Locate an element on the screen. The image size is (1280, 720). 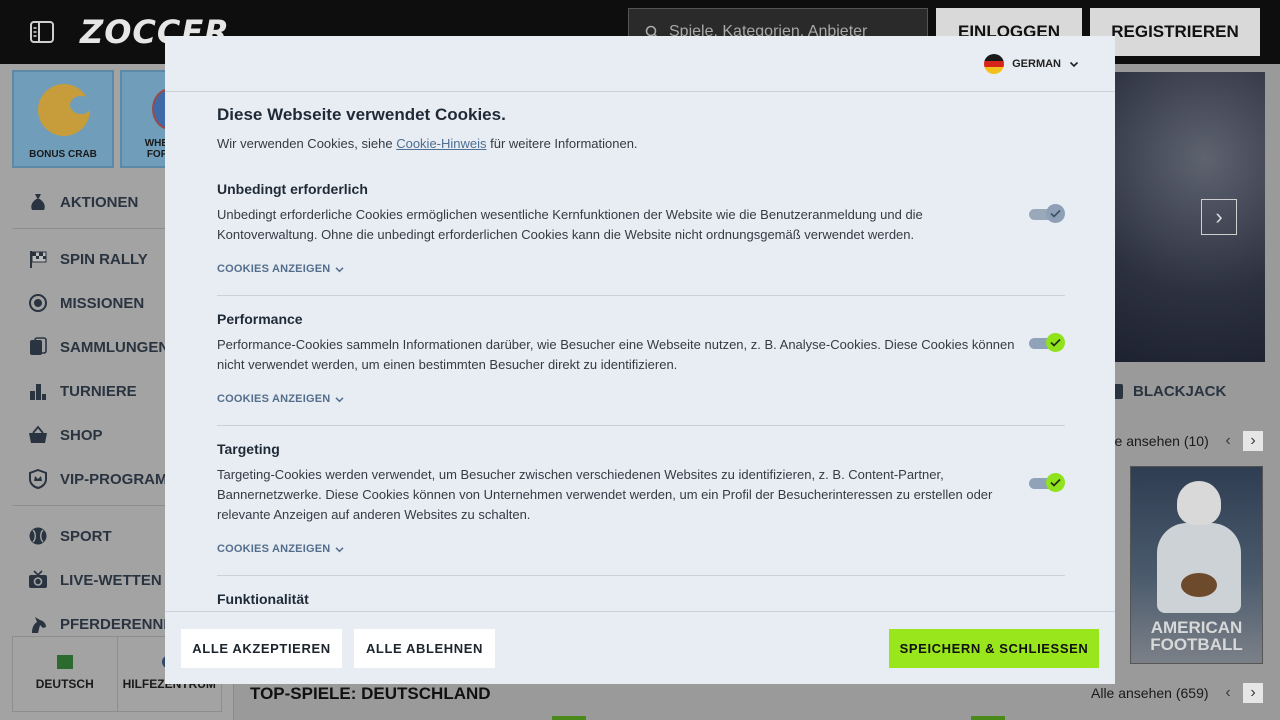
dialog-header: GERMAN is located at coordinates (640, 64).